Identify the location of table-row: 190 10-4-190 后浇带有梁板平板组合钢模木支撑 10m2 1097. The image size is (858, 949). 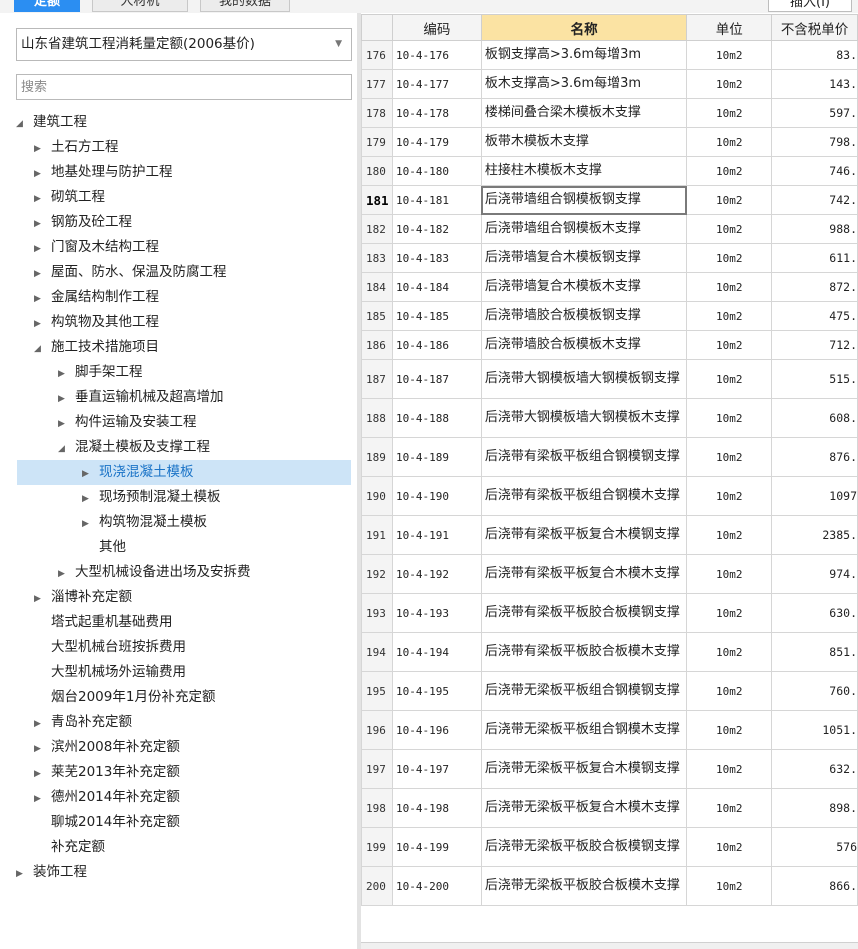
(609, 496).